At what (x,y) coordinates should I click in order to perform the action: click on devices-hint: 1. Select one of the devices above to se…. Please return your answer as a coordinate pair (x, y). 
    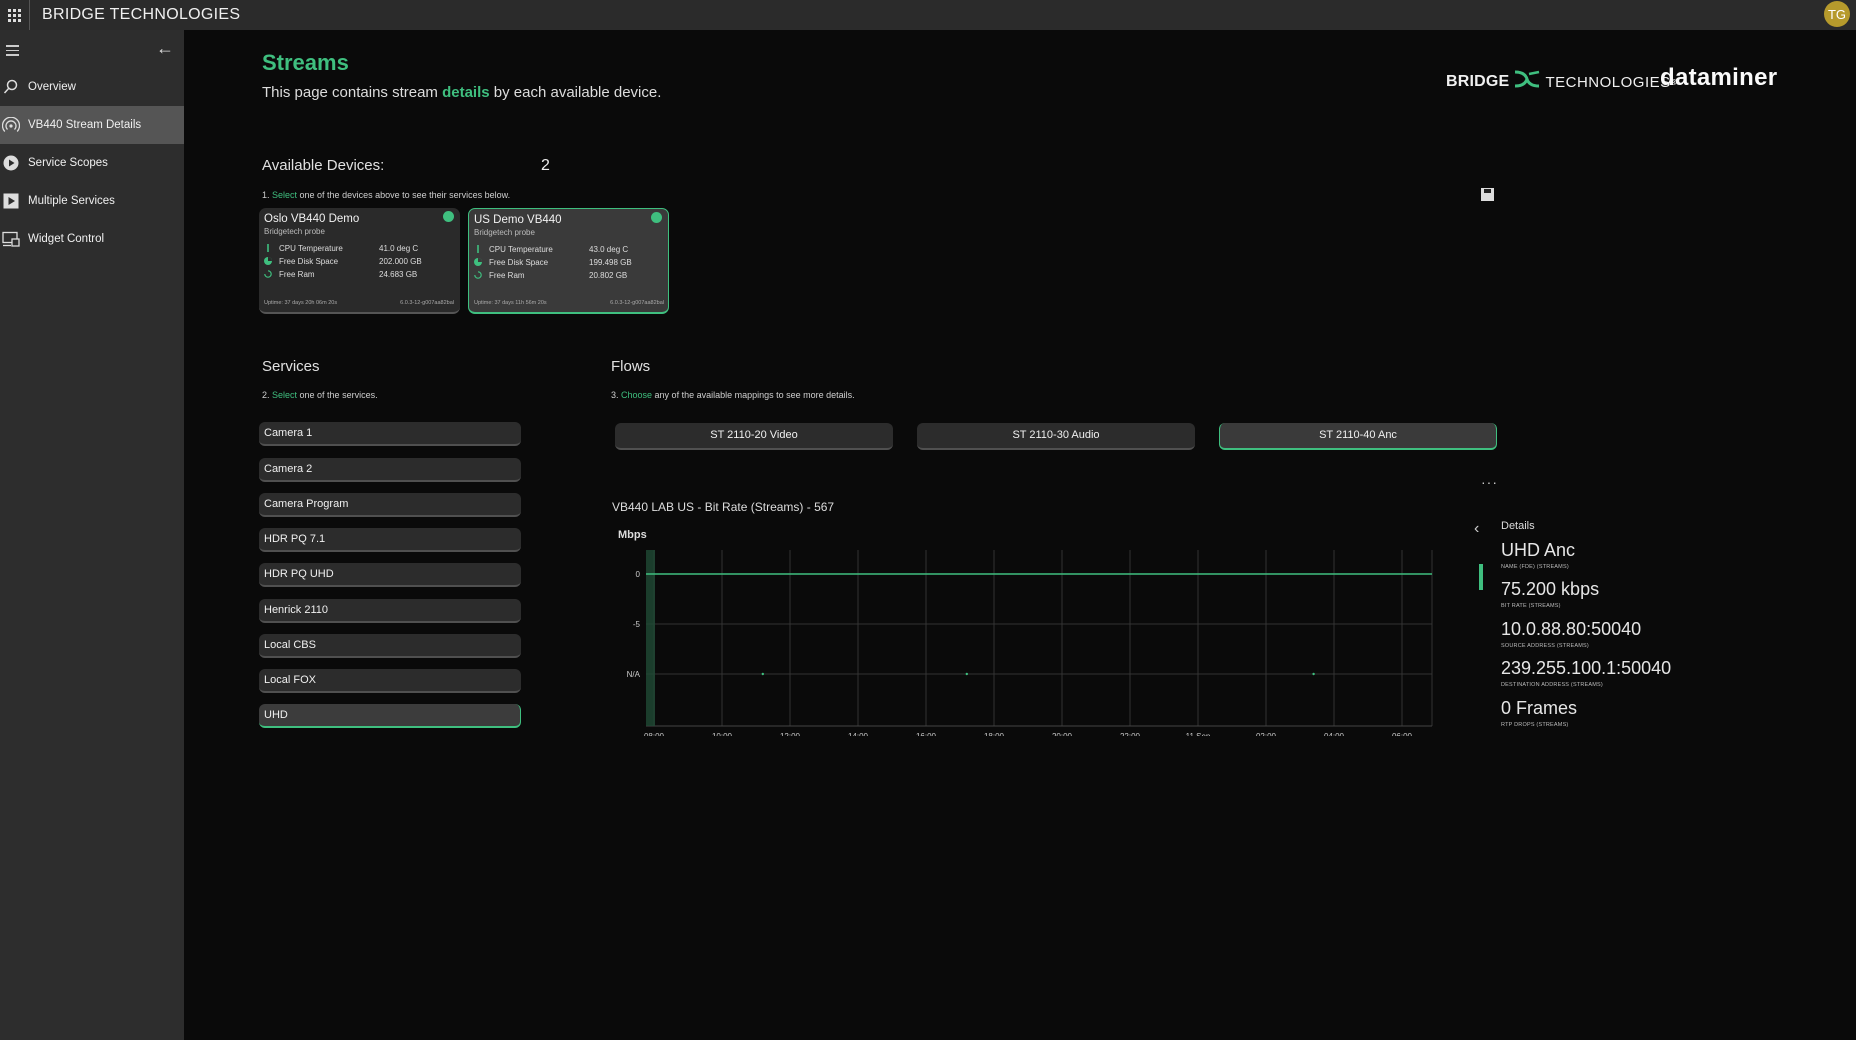
    Looking at the image, I should click on (386, 195).